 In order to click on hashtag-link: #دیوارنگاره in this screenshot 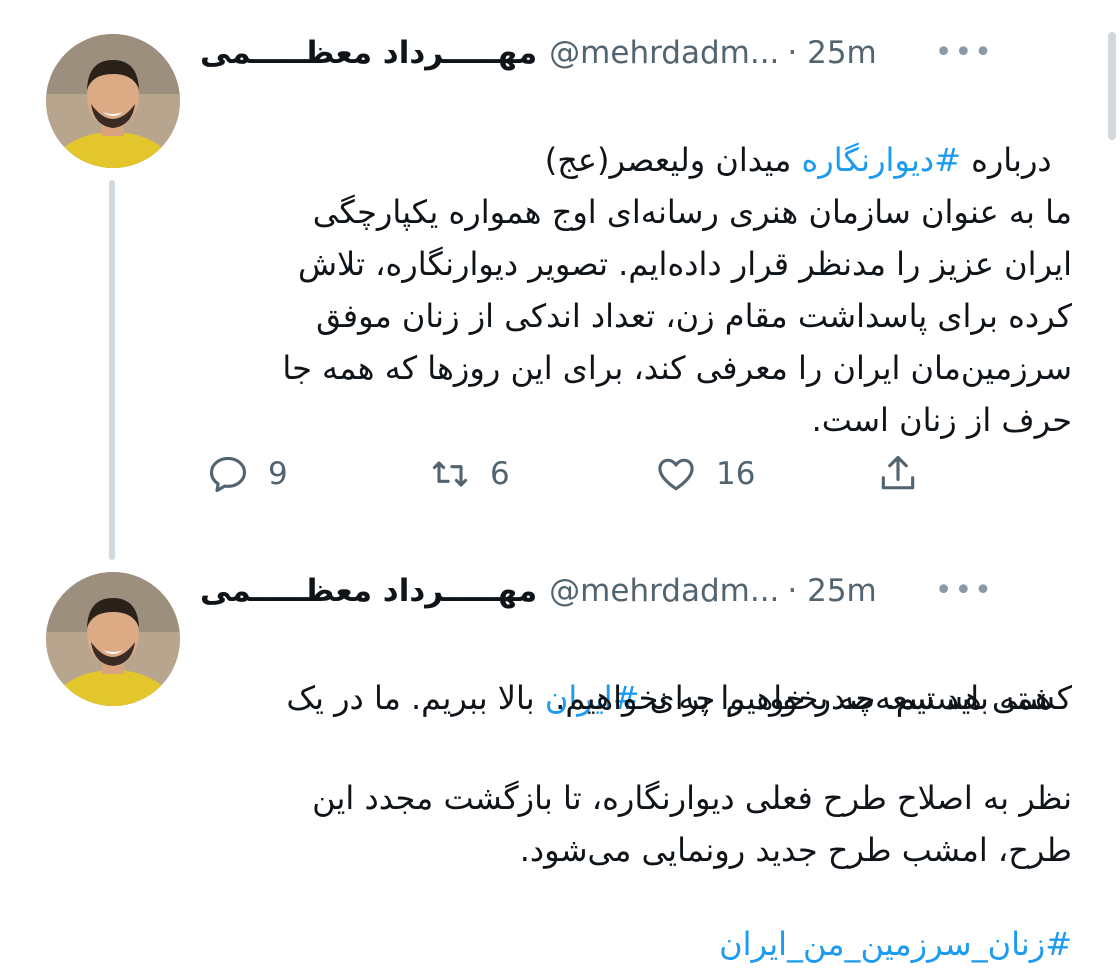, I will do `click(881, 160)`.